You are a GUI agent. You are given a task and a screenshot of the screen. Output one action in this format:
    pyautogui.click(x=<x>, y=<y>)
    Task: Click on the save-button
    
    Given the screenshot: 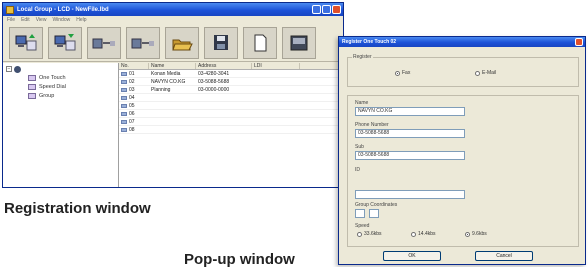 What is the action you would take?
    pyautogui.click(x=221, y=42)
    